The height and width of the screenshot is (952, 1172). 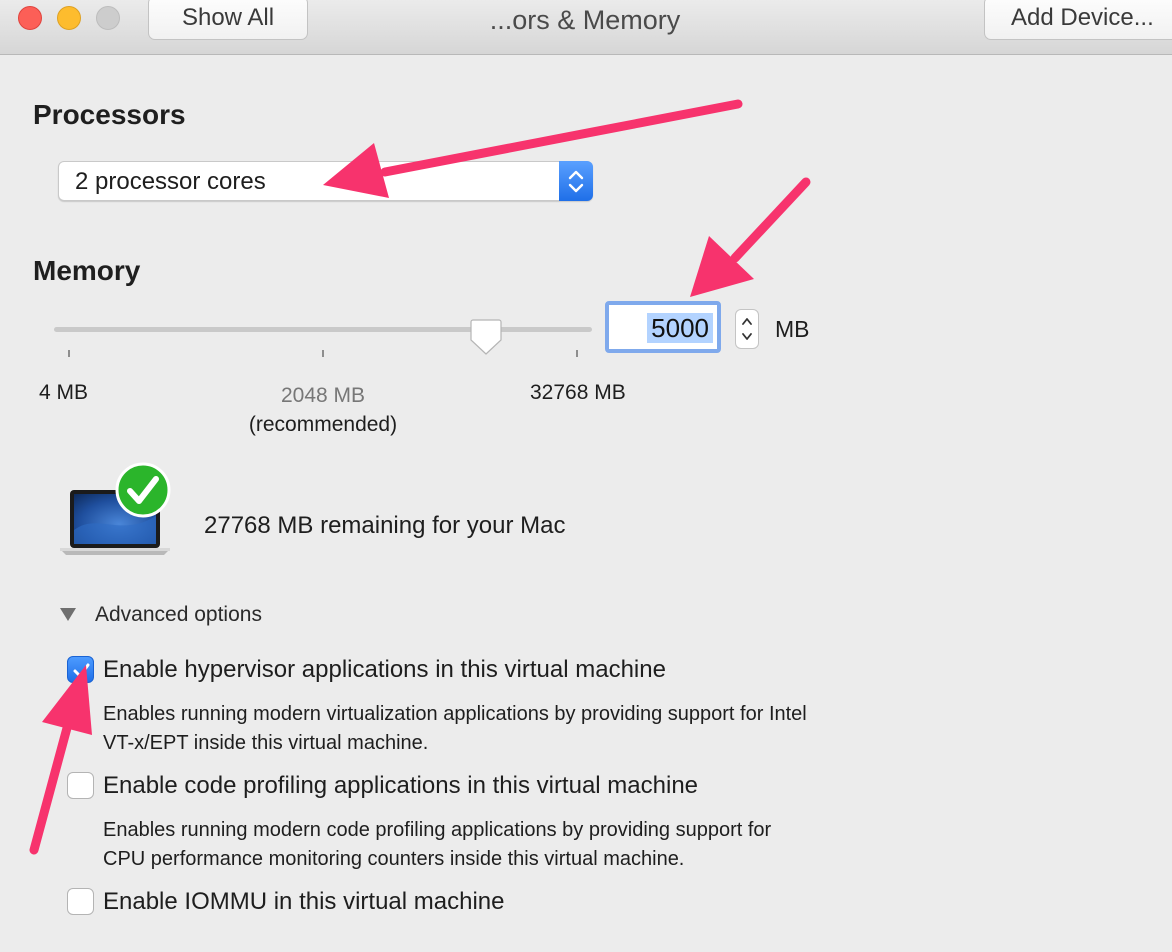 What do you see at coordinates (792, 329) in the screenshot?
I see `memory-unit-label: MB` at bounding box center [792, 329].